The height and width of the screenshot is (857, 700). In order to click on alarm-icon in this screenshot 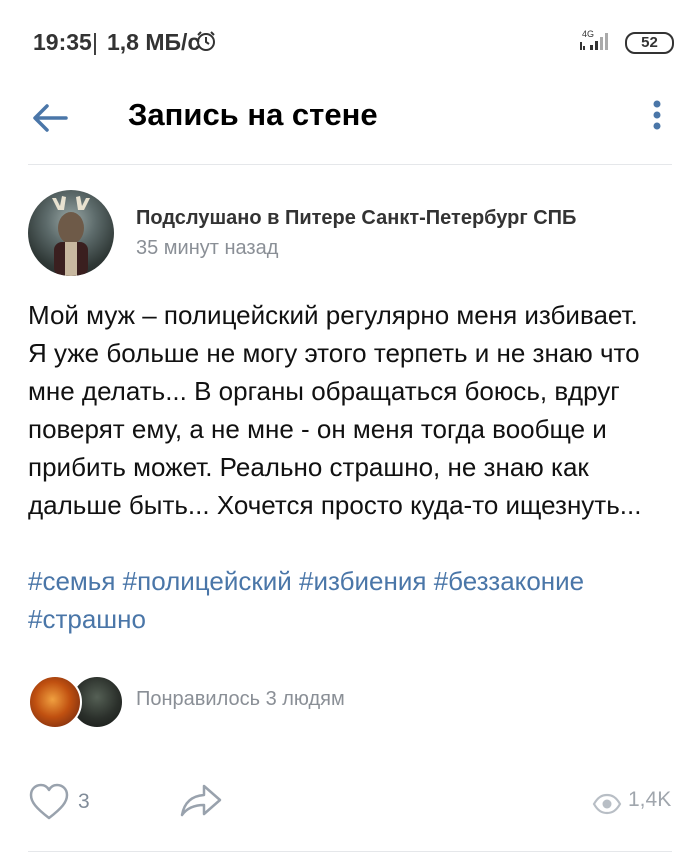, I will do `click(206, 41)`.